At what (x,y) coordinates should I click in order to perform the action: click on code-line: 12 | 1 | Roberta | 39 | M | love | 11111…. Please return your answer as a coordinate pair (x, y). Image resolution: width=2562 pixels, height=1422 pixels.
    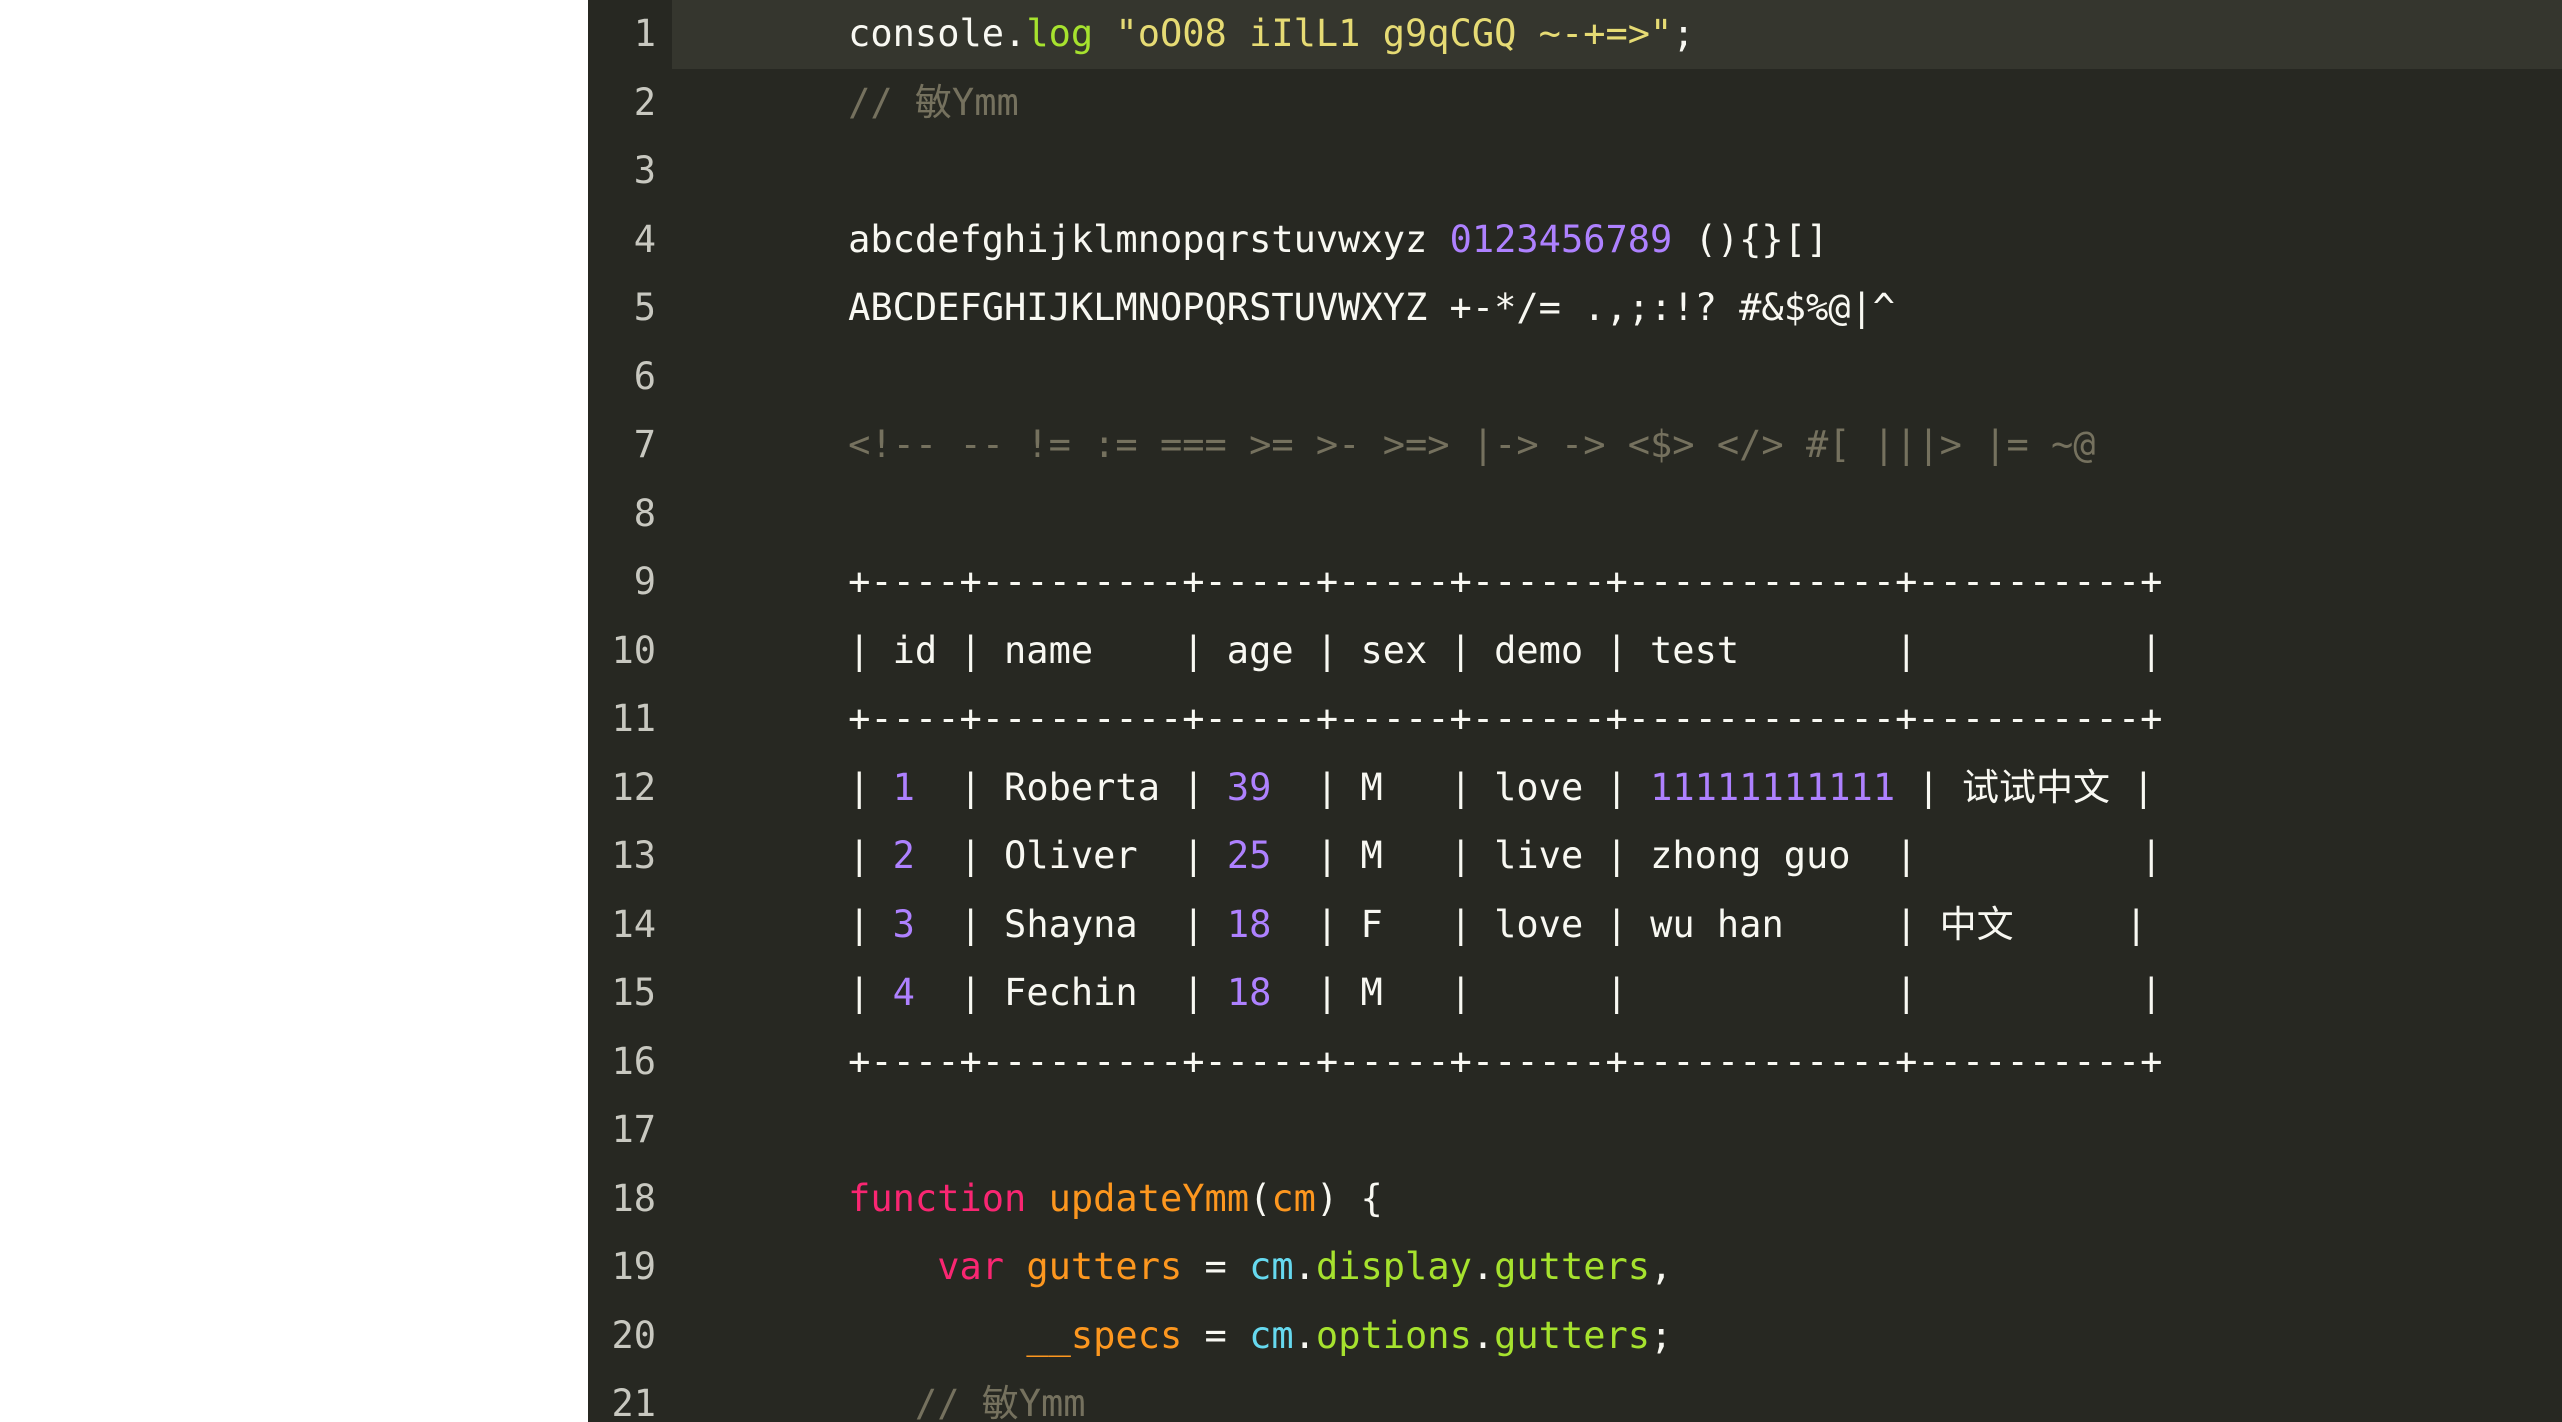
    Looking at the image, I should click on (1575, 788).